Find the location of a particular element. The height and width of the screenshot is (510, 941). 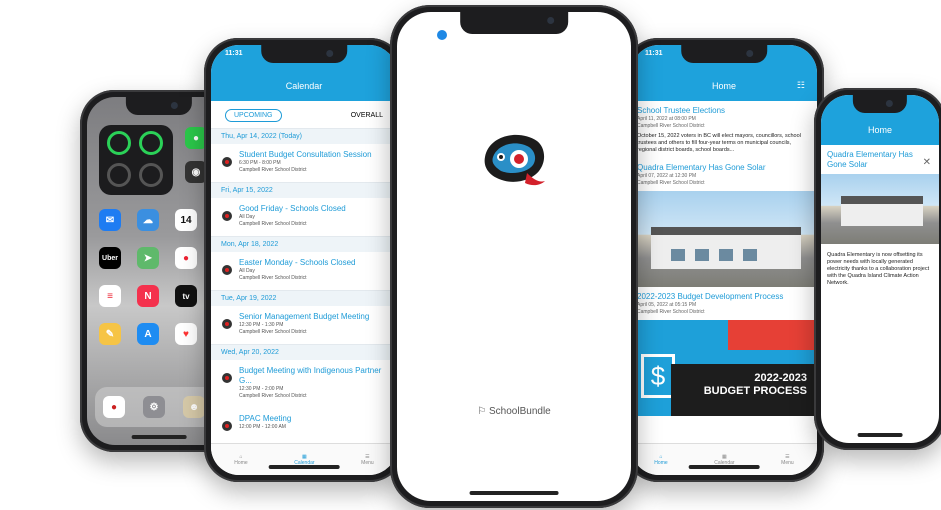

event-title: Good Friday - Schools Closed is located at coordinates (292, 208).